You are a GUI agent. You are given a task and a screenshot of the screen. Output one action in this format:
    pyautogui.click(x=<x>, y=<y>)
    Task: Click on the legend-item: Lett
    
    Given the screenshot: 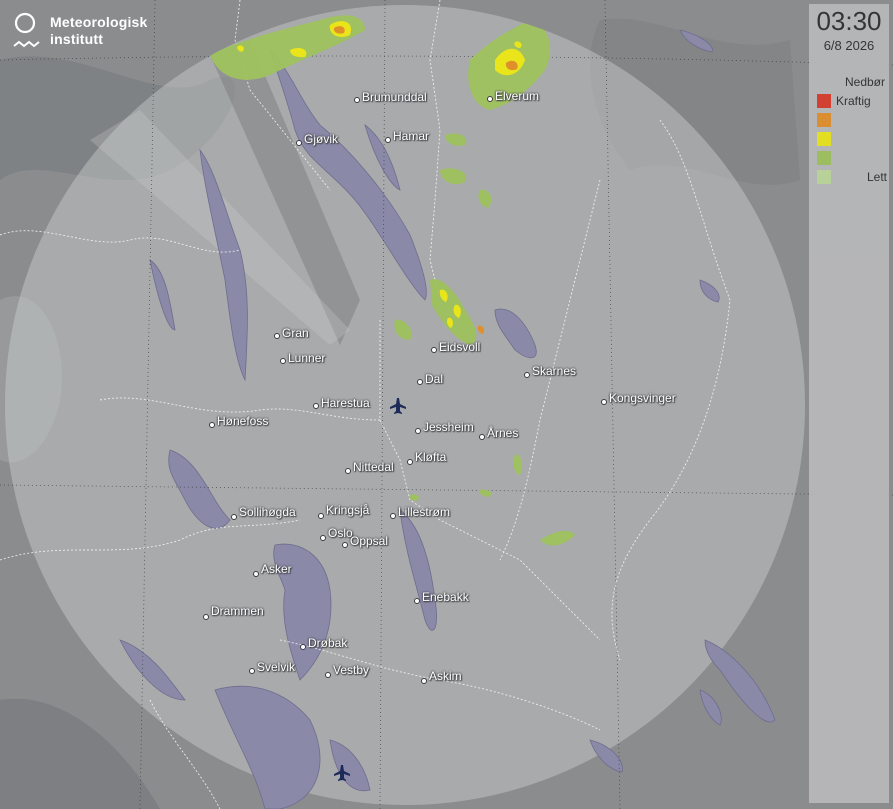 What is the action you would take?
    pyautogui.click(x=852, y=177)
    